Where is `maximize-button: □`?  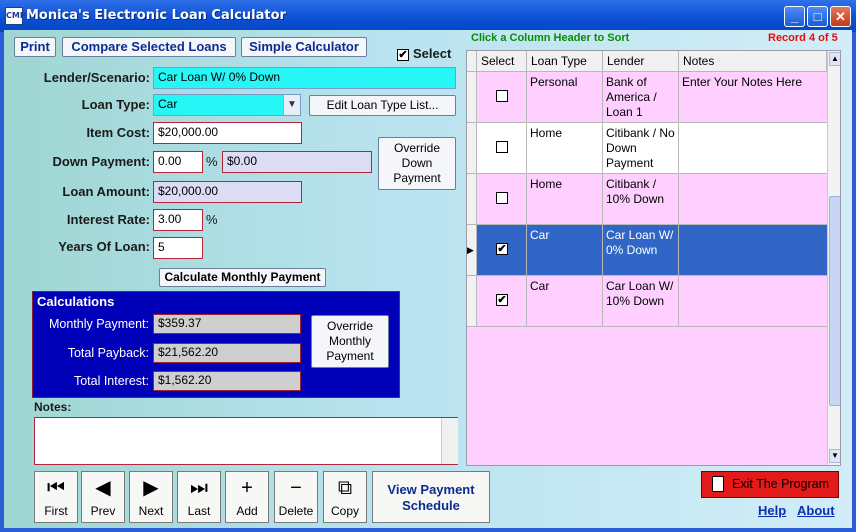 maximize-button: □ is located at coordinates (817, 16).